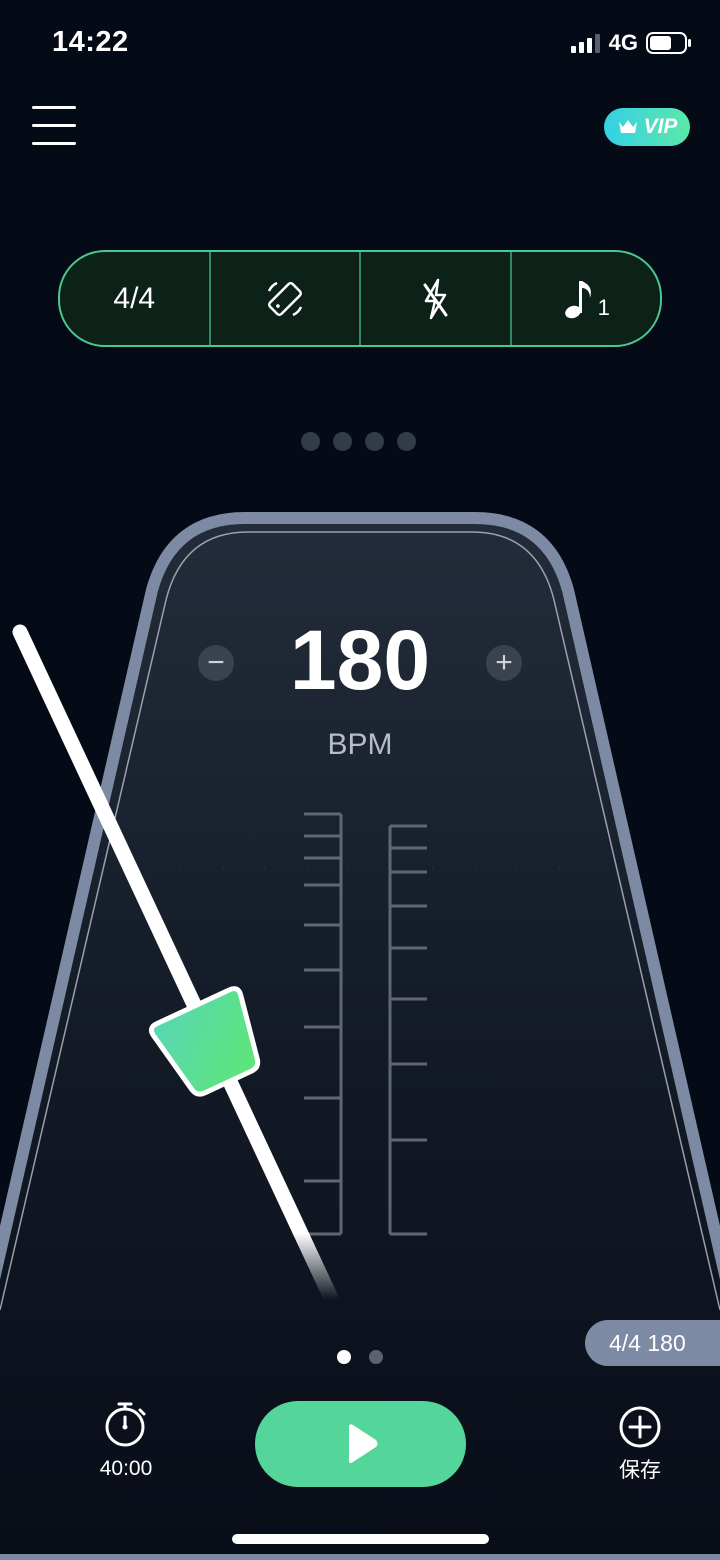 Image resolution: width=720 pixels, height=1560 pixels. I want to click on preset-label: 4/4 180, so click(647, 1342).